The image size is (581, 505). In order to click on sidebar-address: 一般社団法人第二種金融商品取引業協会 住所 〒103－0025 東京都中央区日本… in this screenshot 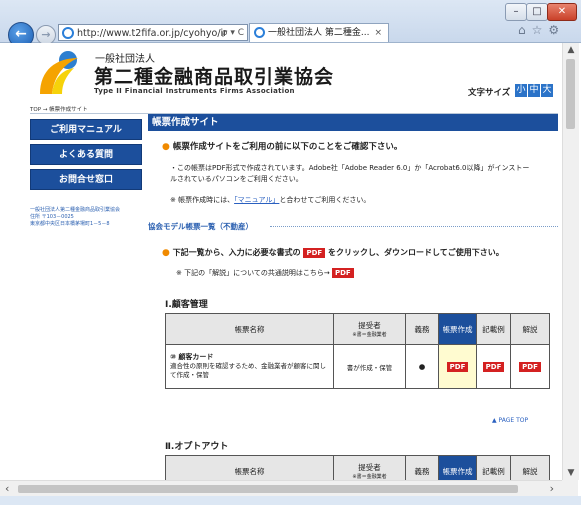, I will do `click(75, 217)`.